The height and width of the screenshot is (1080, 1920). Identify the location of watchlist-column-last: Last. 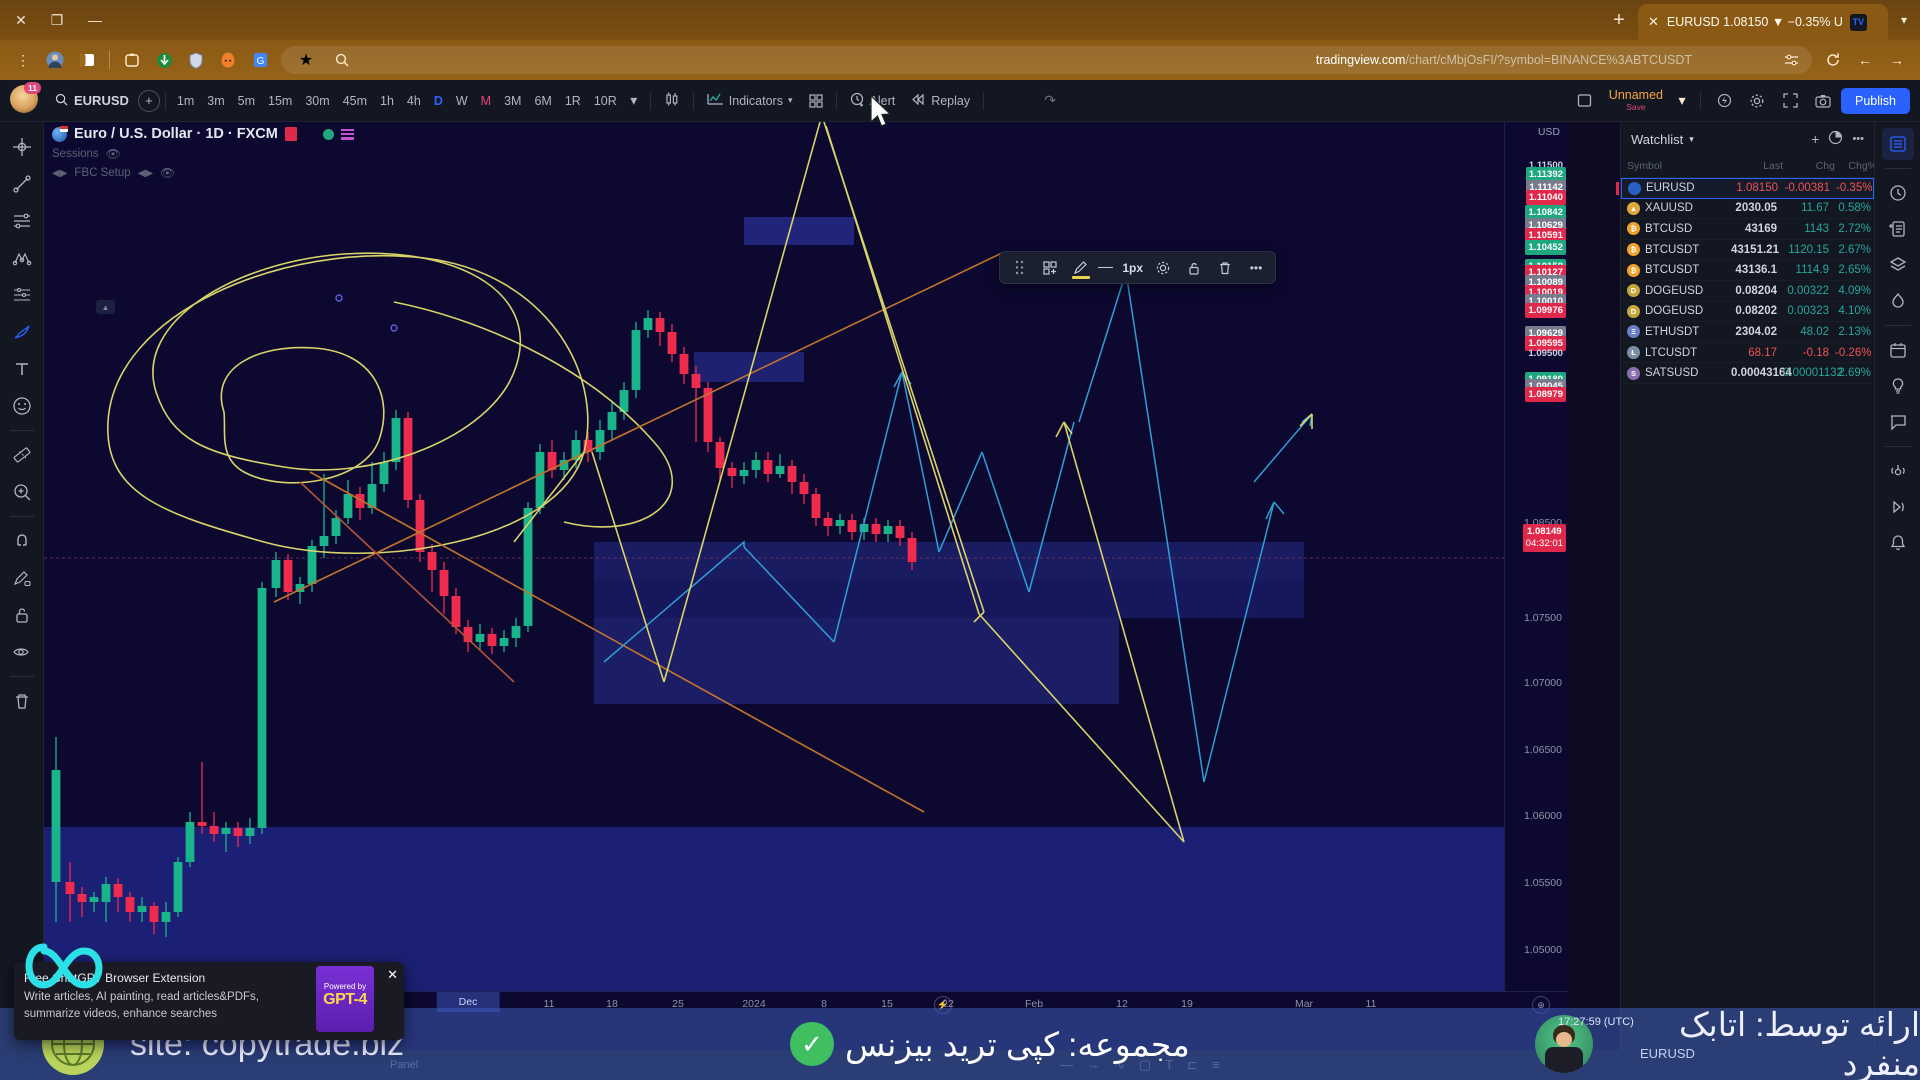
(1757, 166).